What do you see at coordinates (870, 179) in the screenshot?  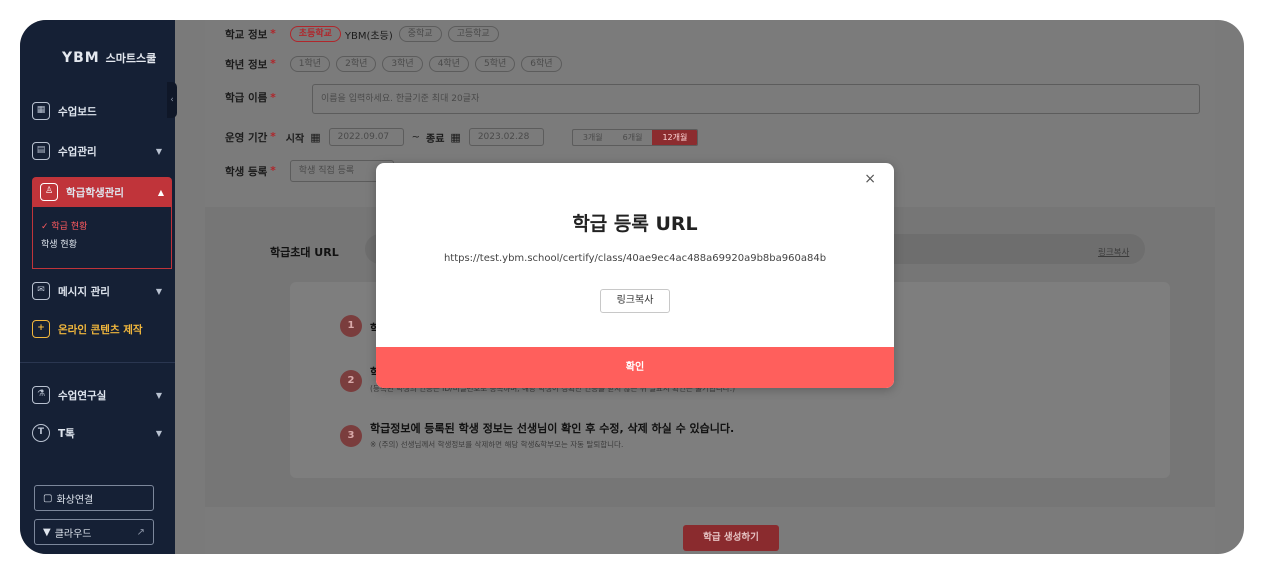 I see `close-icon: ×` at bounding box center [870, 179].